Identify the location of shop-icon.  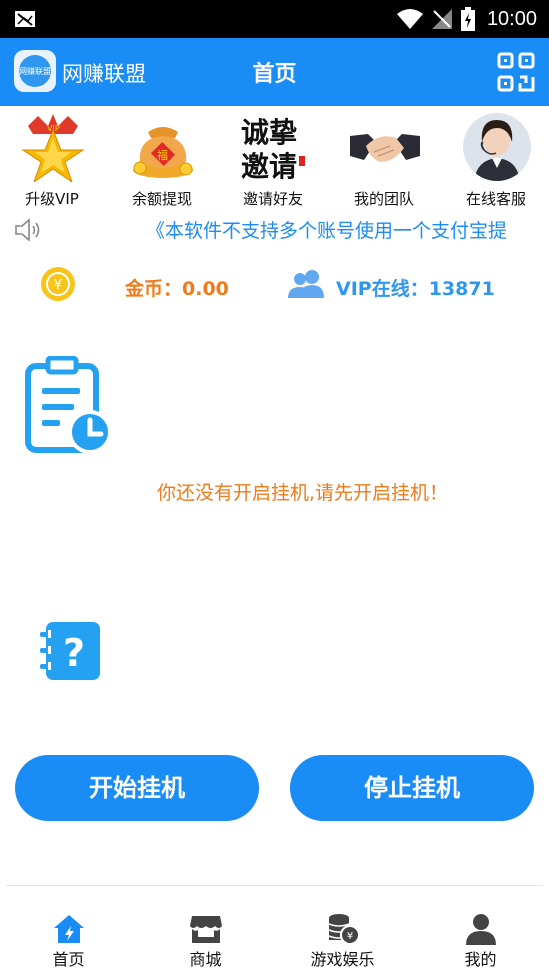
(205, 929).